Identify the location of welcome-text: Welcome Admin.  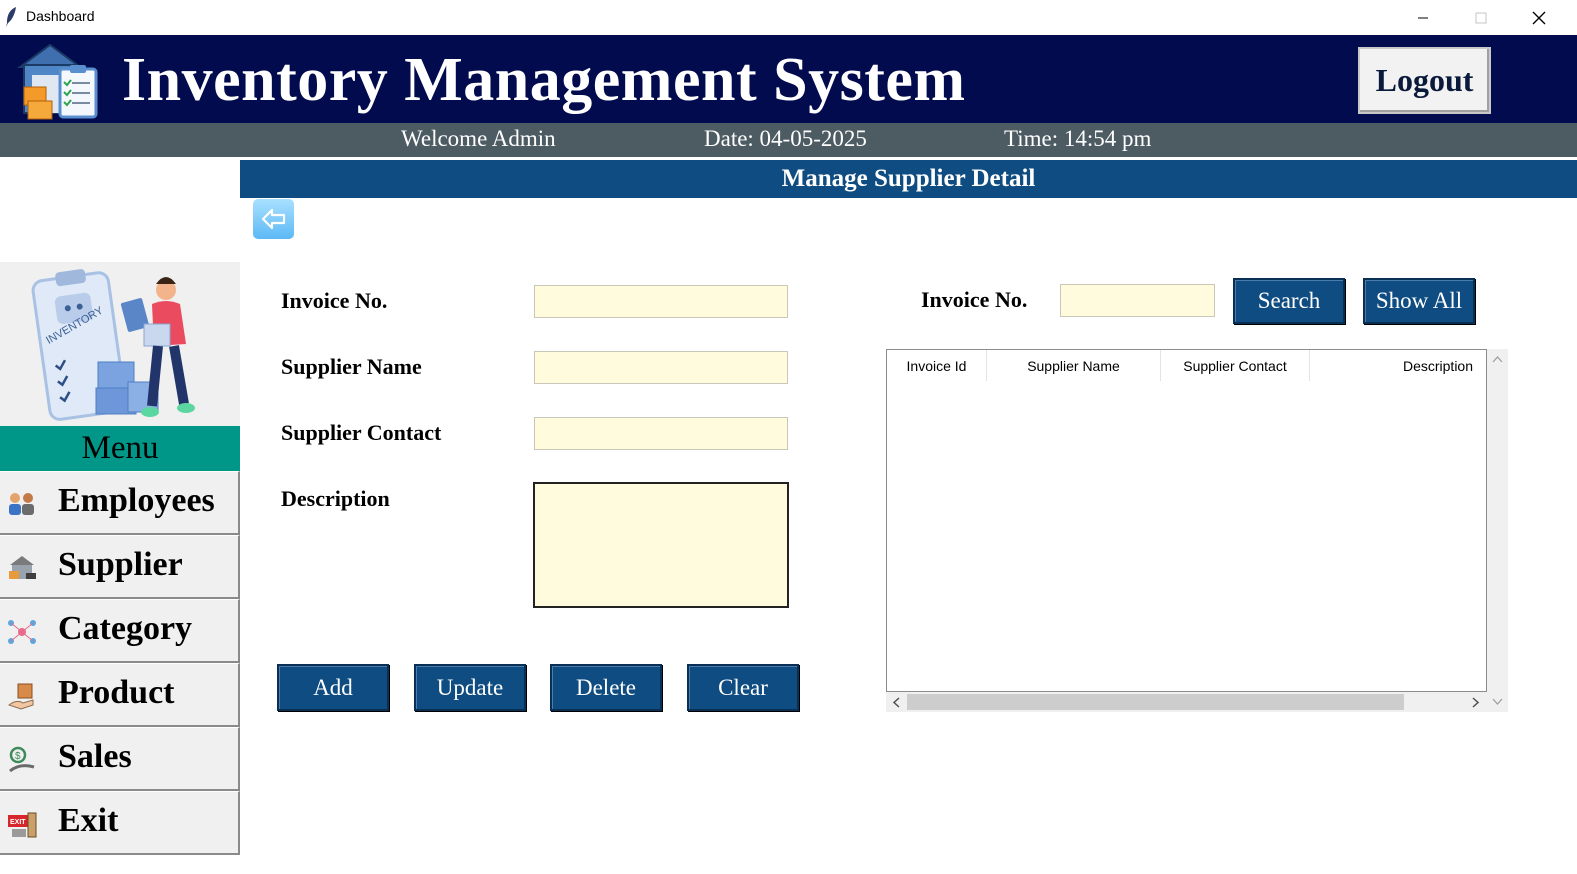
(478, 138).